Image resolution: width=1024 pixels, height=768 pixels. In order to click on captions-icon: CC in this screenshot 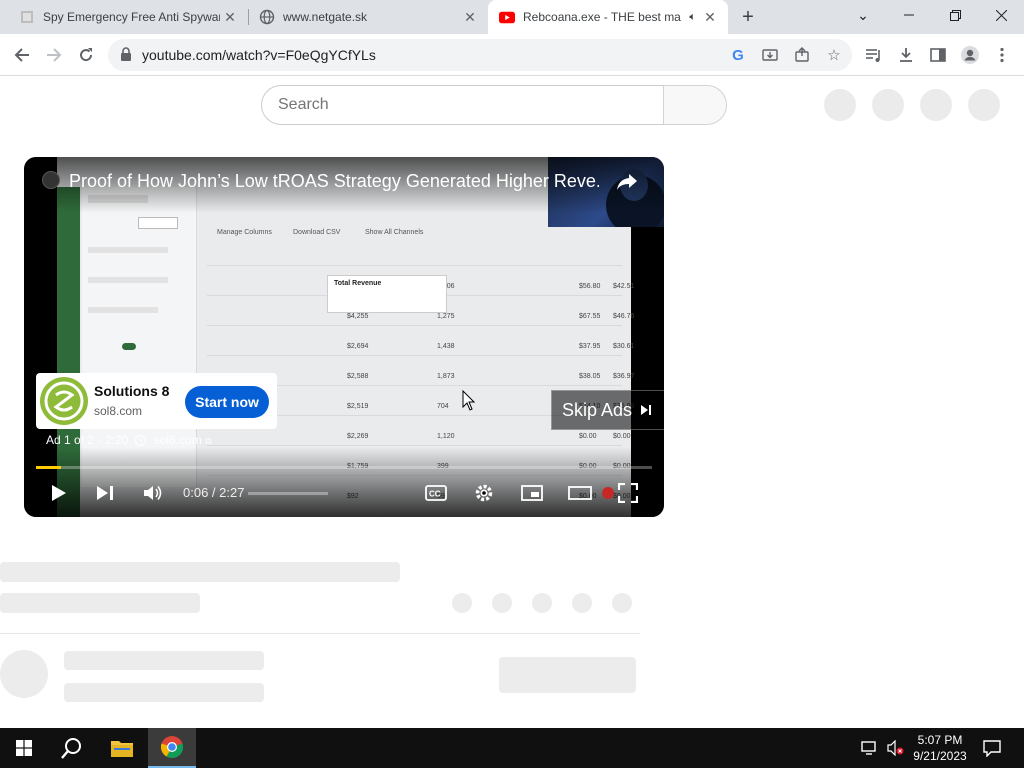, I will do `click(436, 493)`.